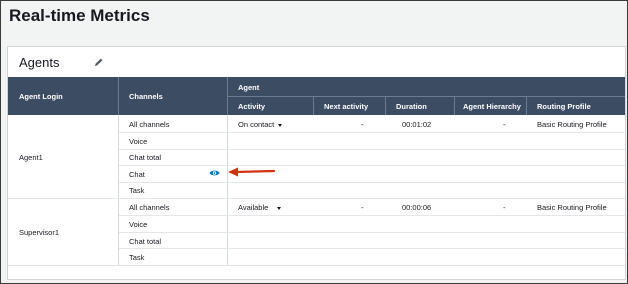  I want to click on duration-value: 00:00:06, so click(417, 207).